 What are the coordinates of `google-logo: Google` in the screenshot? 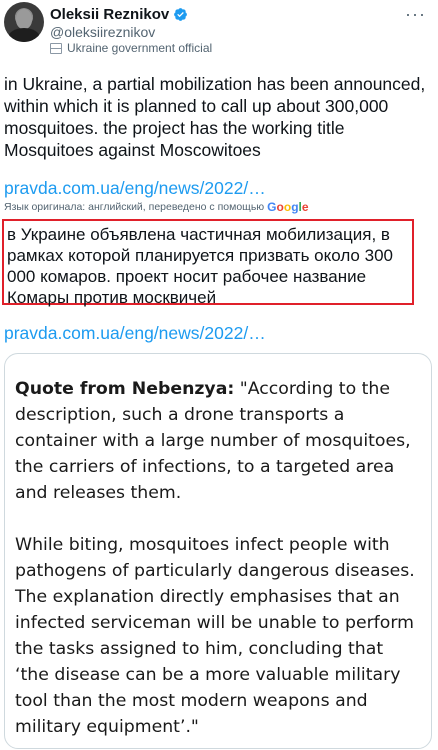 It's located at (287, 207).